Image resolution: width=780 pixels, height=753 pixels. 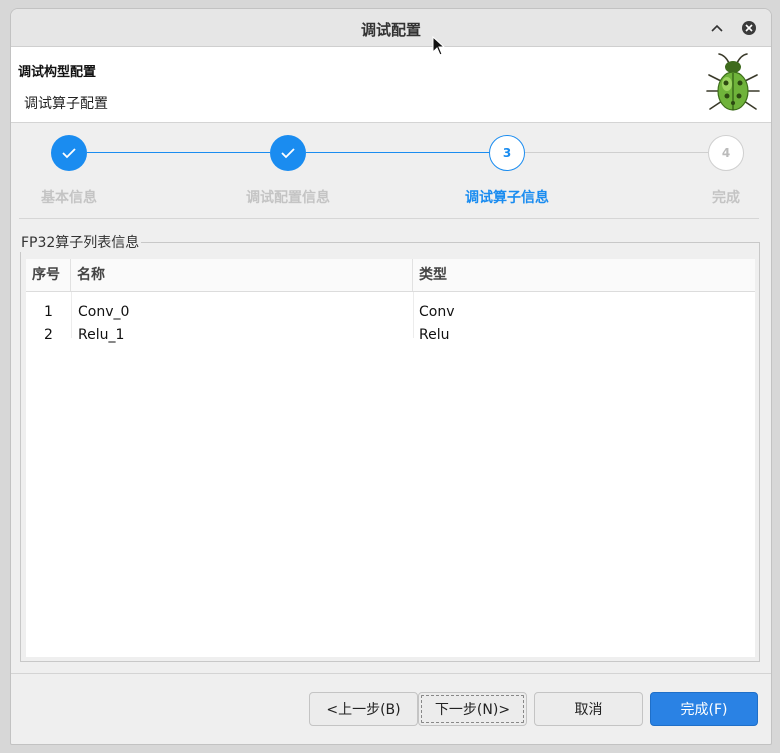 I want to click on cell-index: 2, so click(x=48, y=335).